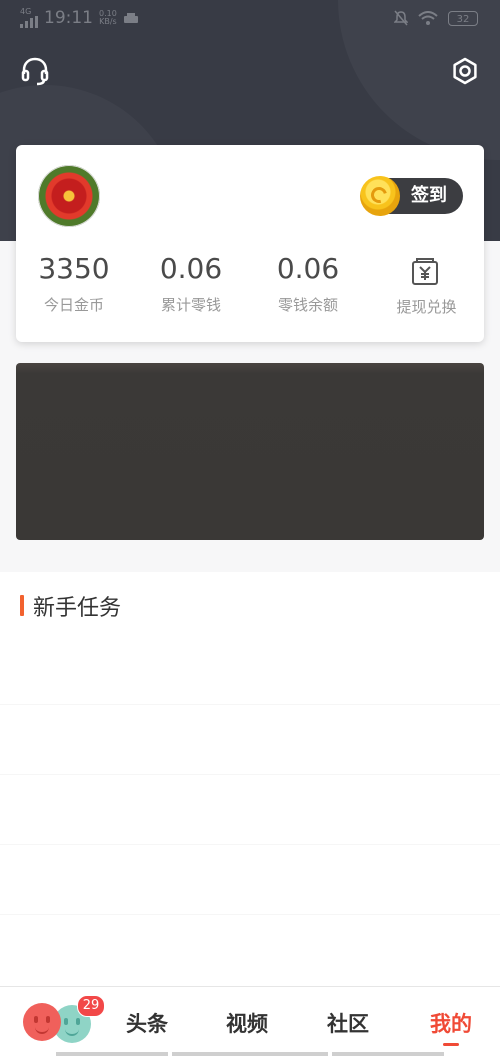  Describe the element at coordinates (463, 18) in the screenshot. I see `battery-indicator: 32` at that location.